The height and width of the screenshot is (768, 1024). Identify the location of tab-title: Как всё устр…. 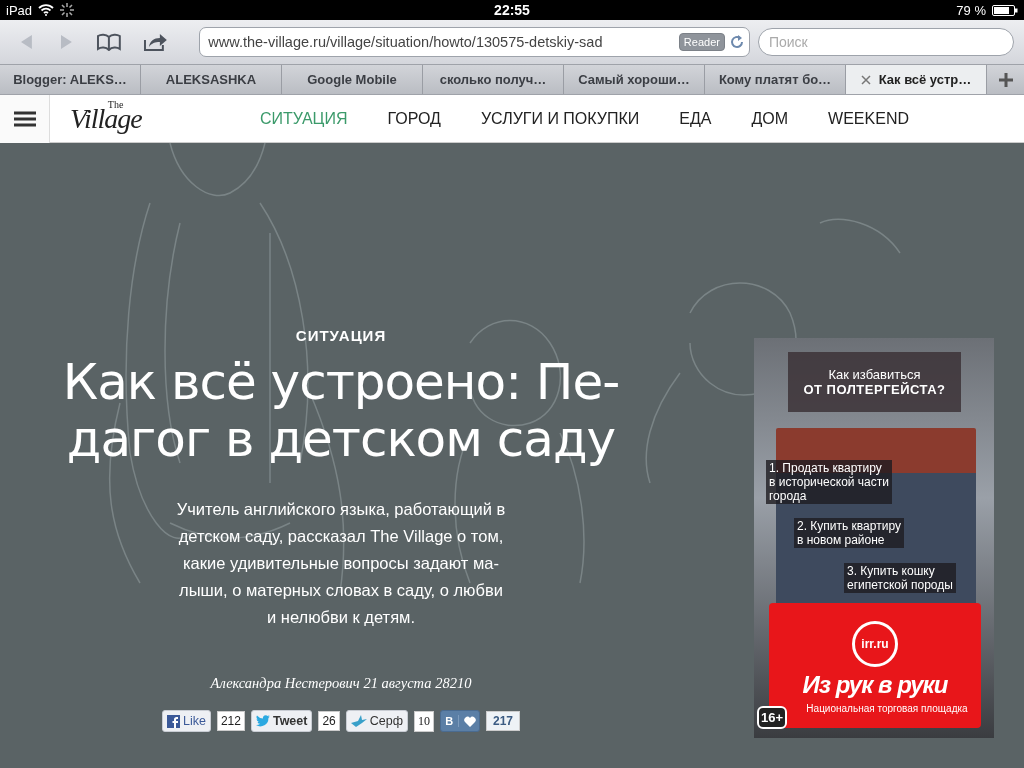
(925, 79).